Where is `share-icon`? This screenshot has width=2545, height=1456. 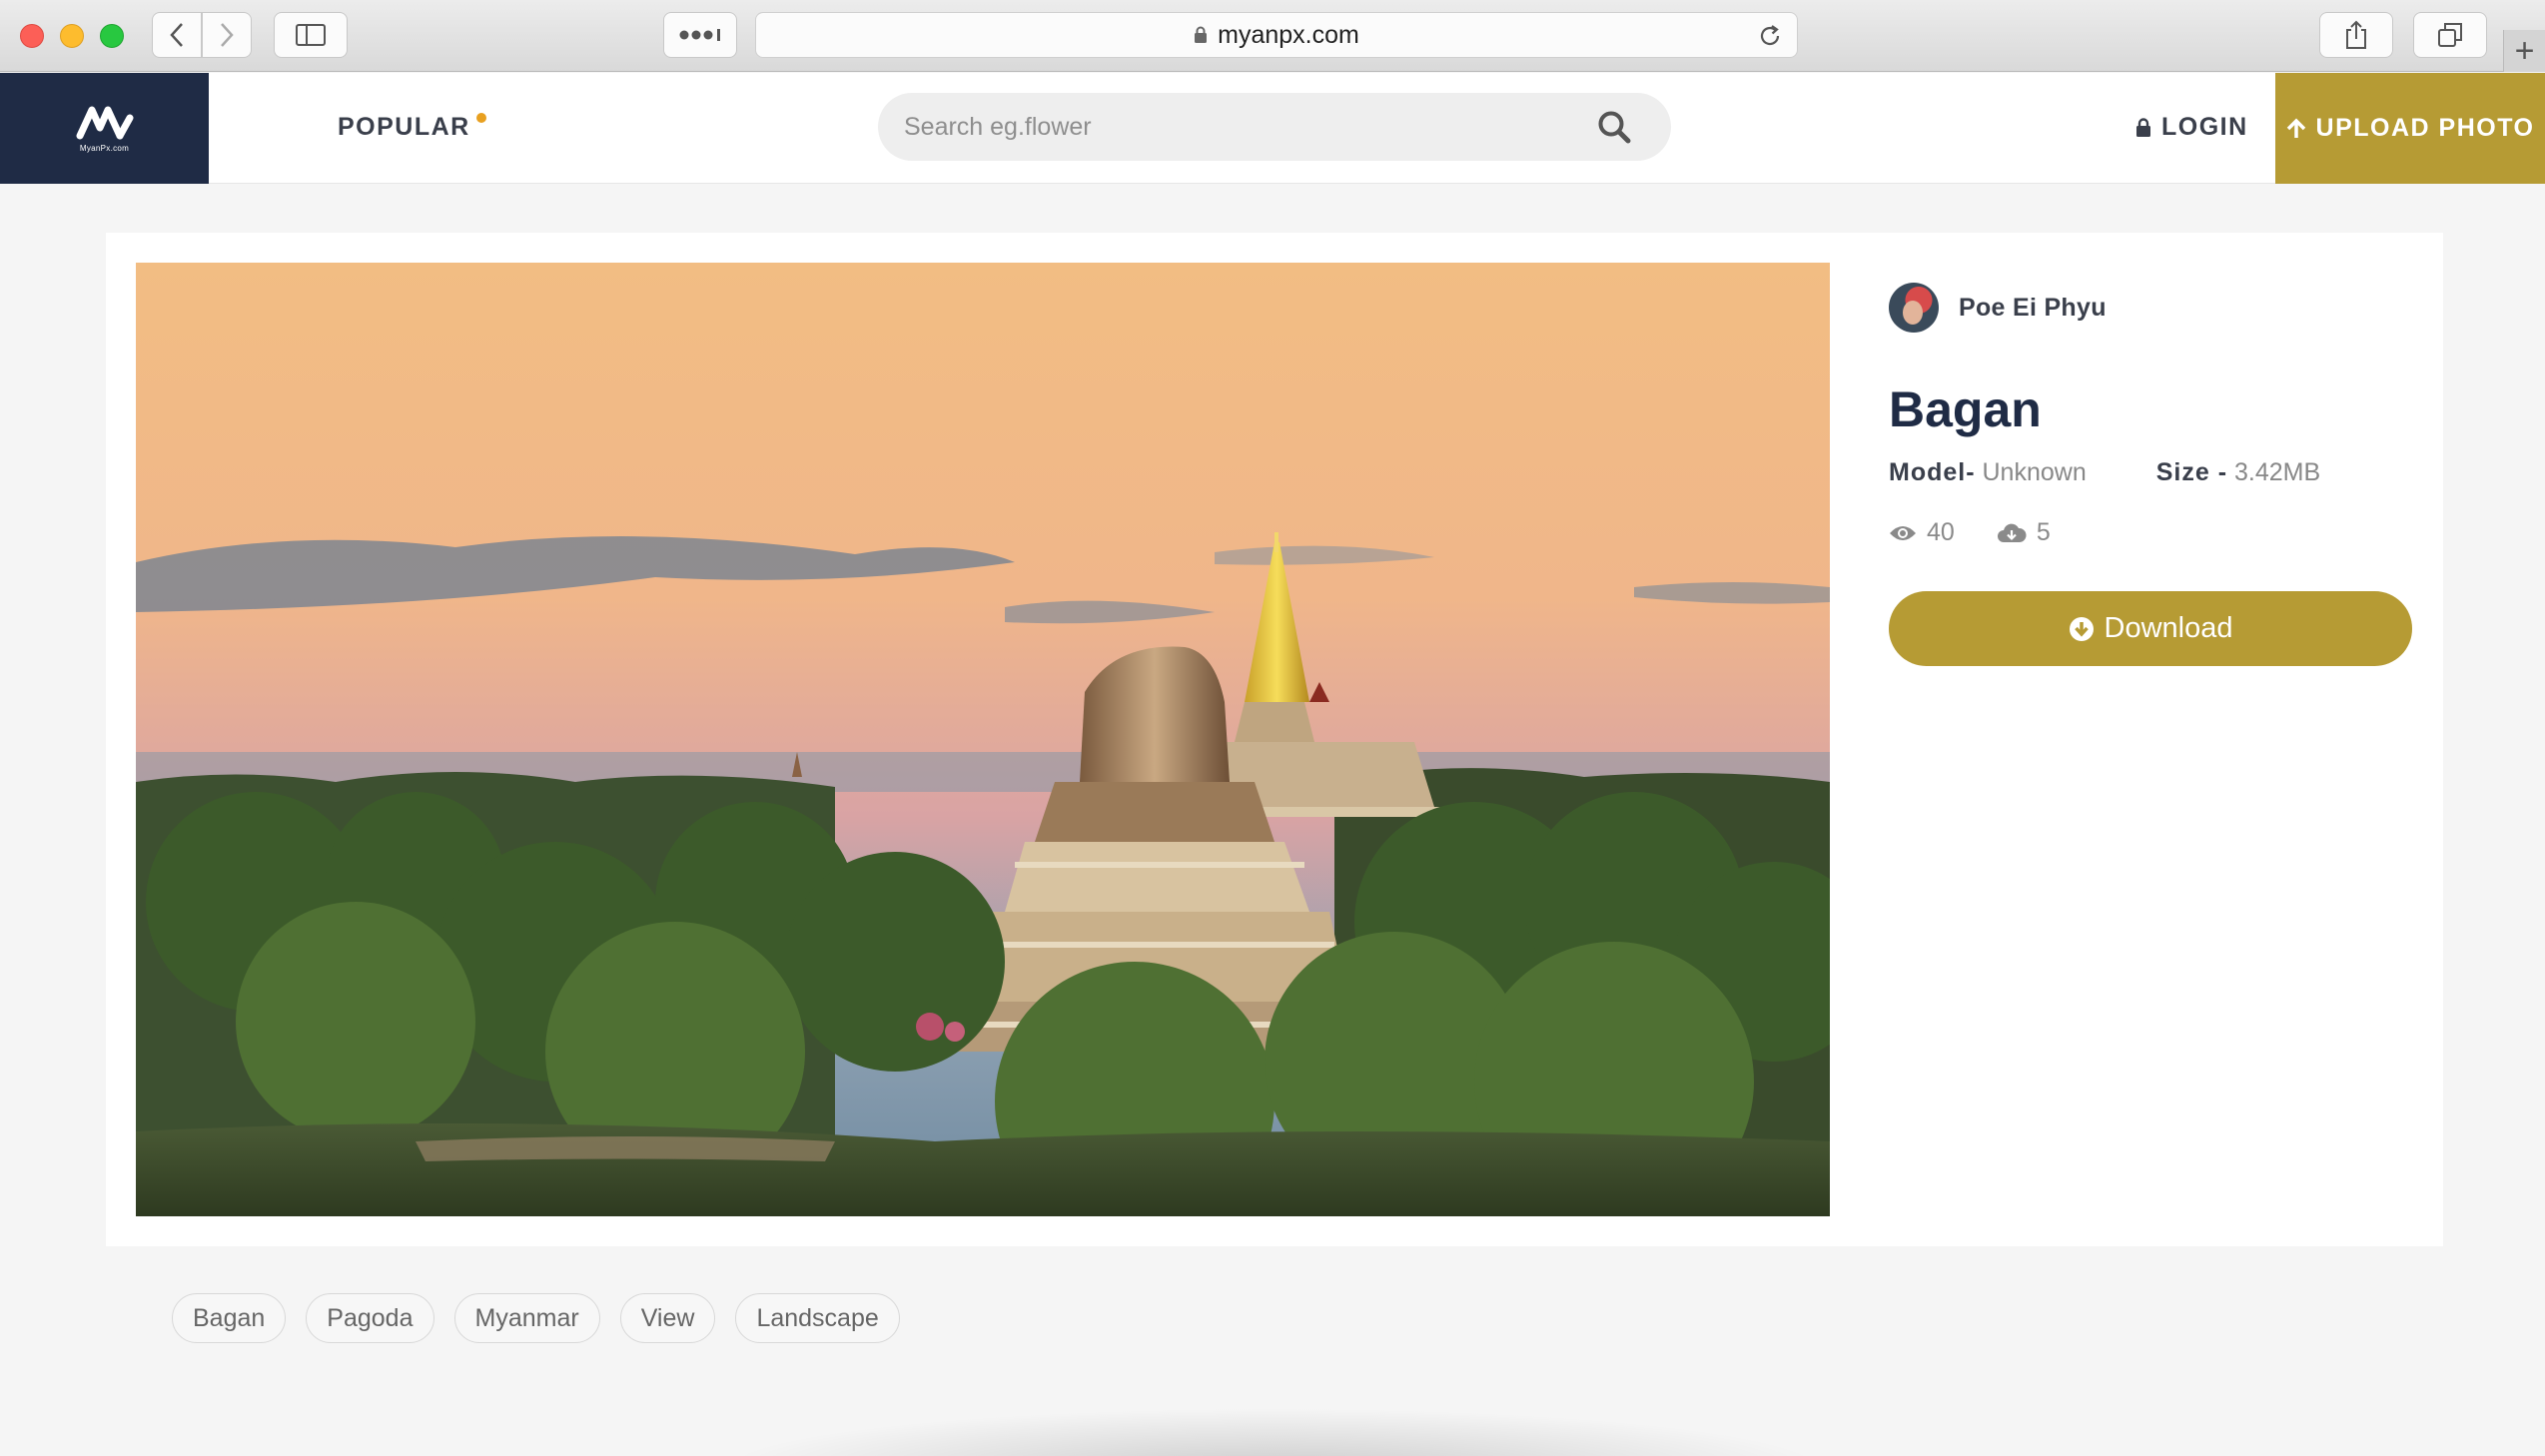
share-icon is located at coordinates (2356, 34).